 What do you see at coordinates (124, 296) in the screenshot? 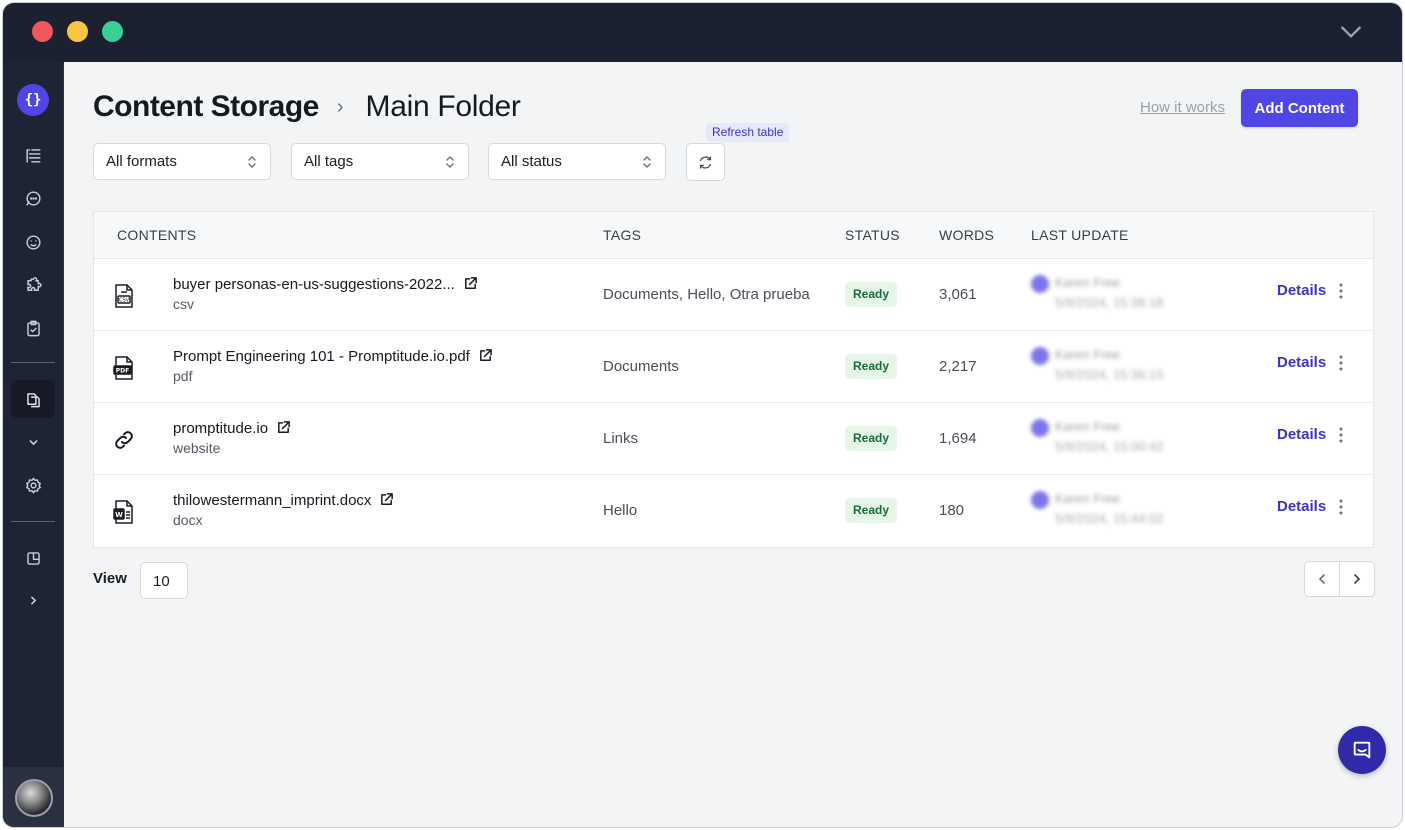
I see `csv-file-icon: CSV` at bounding box center [124, 296].